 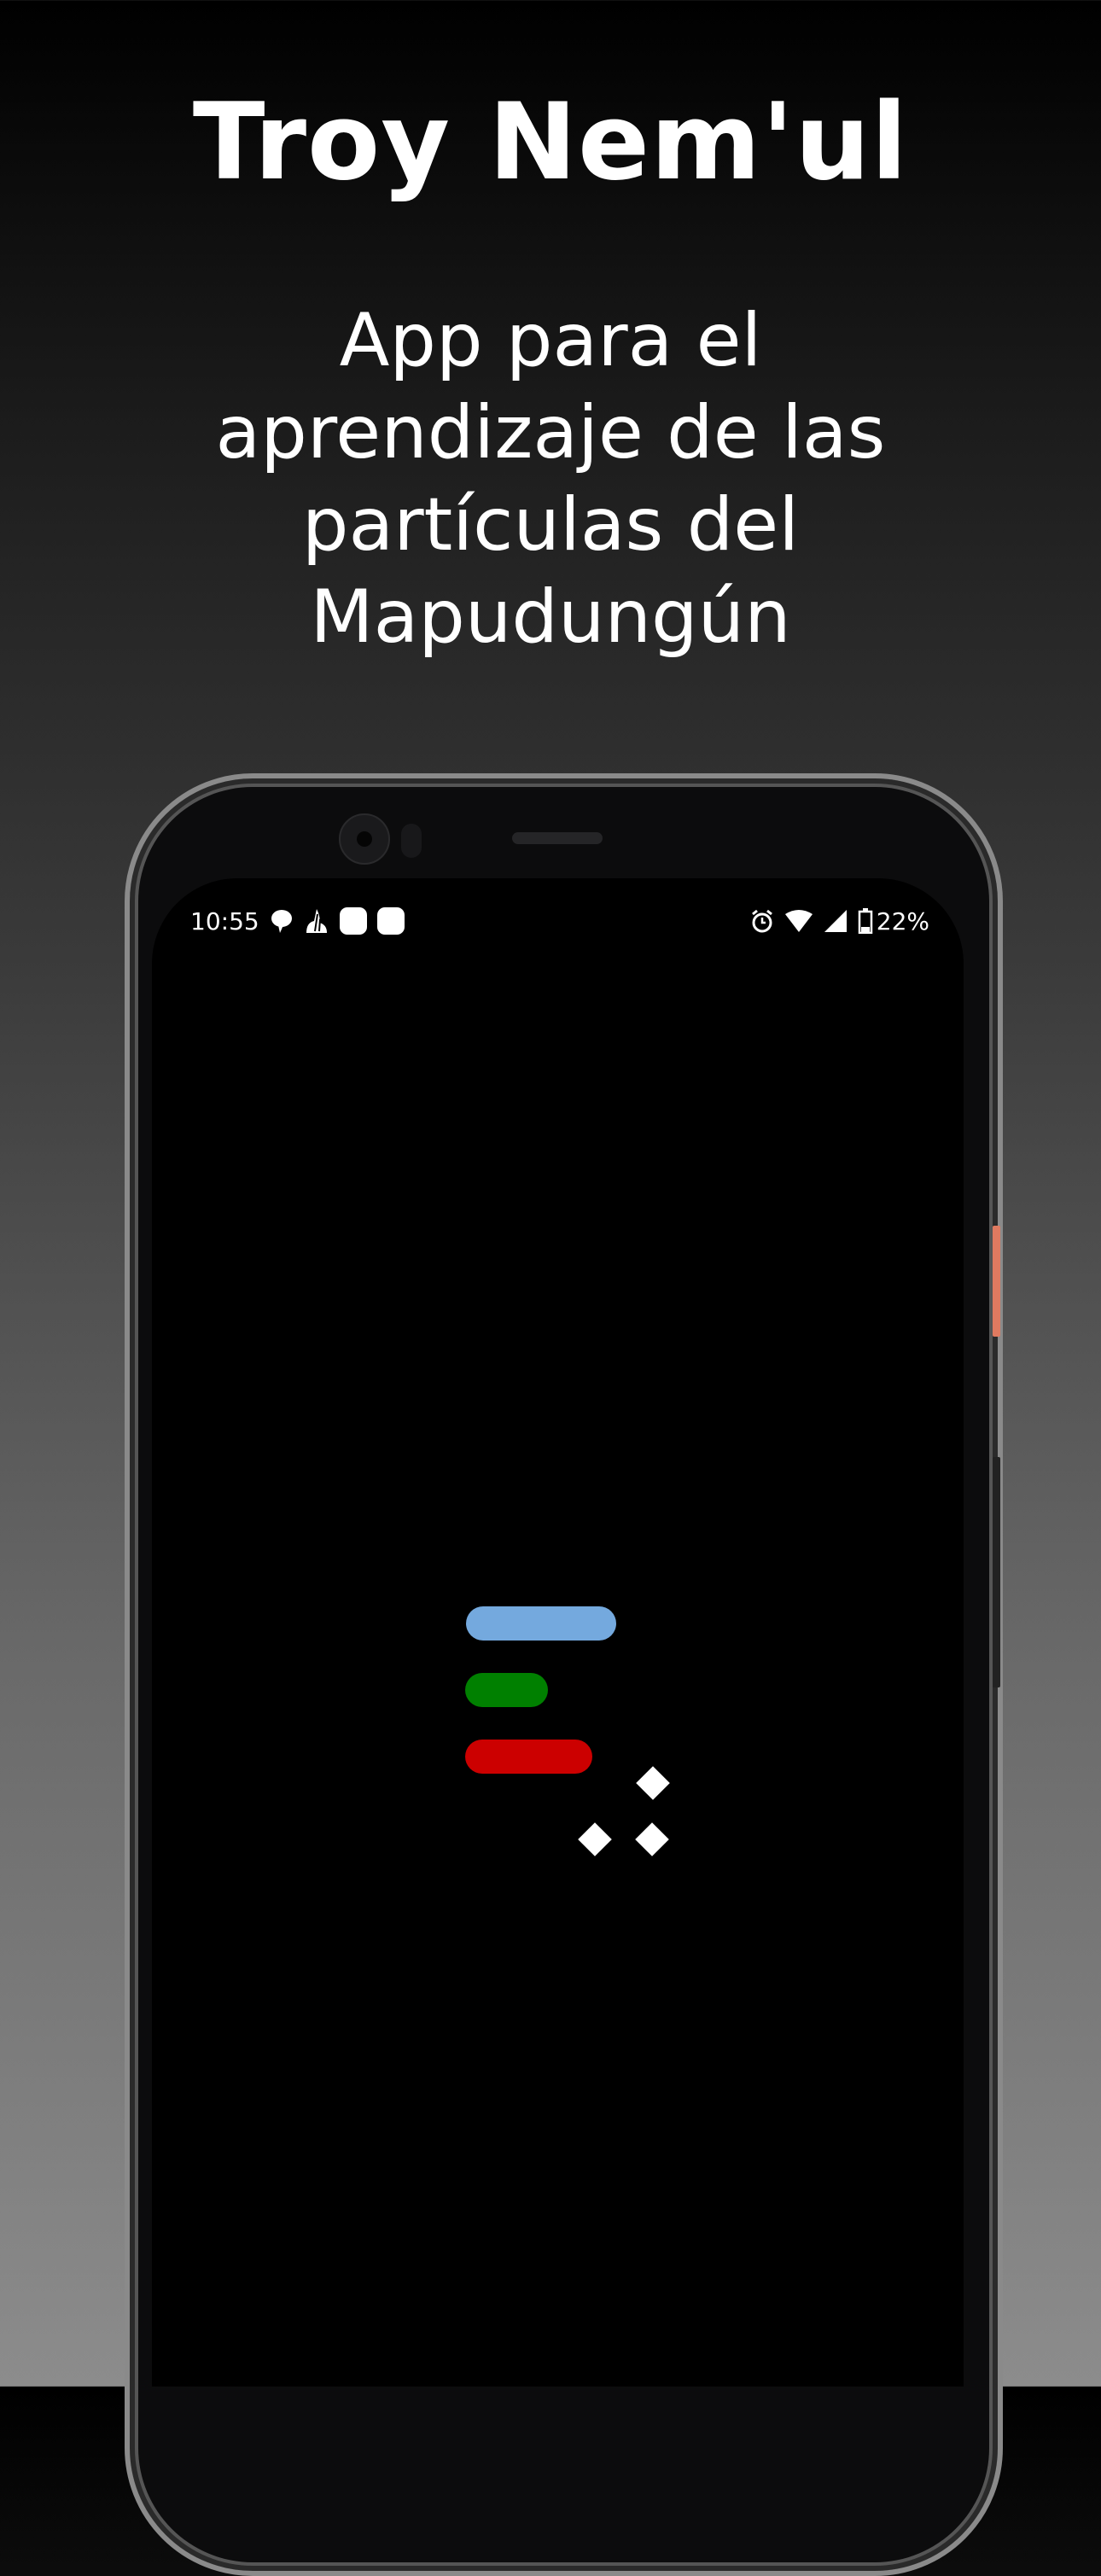 What do you see at coordinates (550, 340) in the screenshot?
I see `subtitle-line: App para el` at bounding box center [550, 340].